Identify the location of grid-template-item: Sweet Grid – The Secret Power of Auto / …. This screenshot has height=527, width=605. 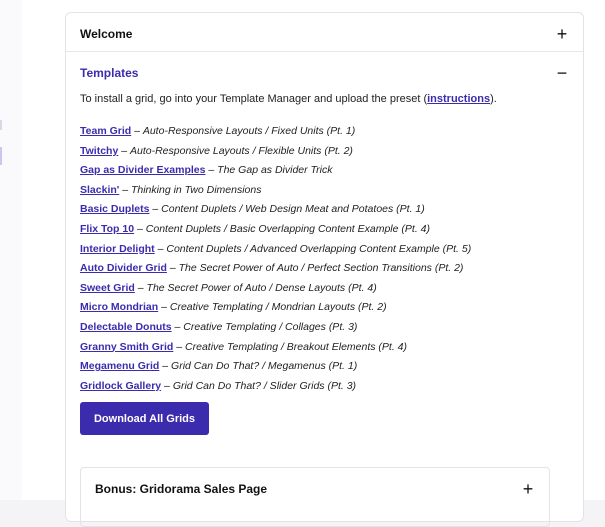
(325, 289).